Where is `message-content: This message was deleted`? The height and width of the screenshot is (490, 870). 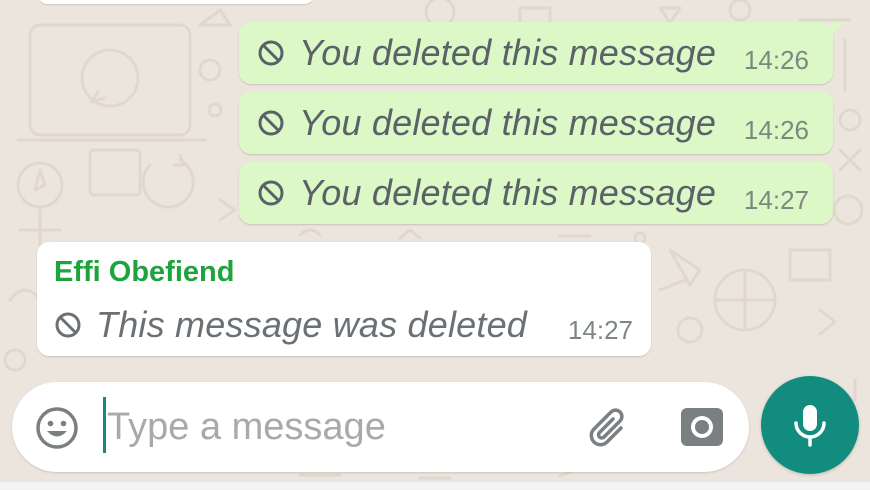 message-content: This message was deleted is located at coordinates (290, 325).